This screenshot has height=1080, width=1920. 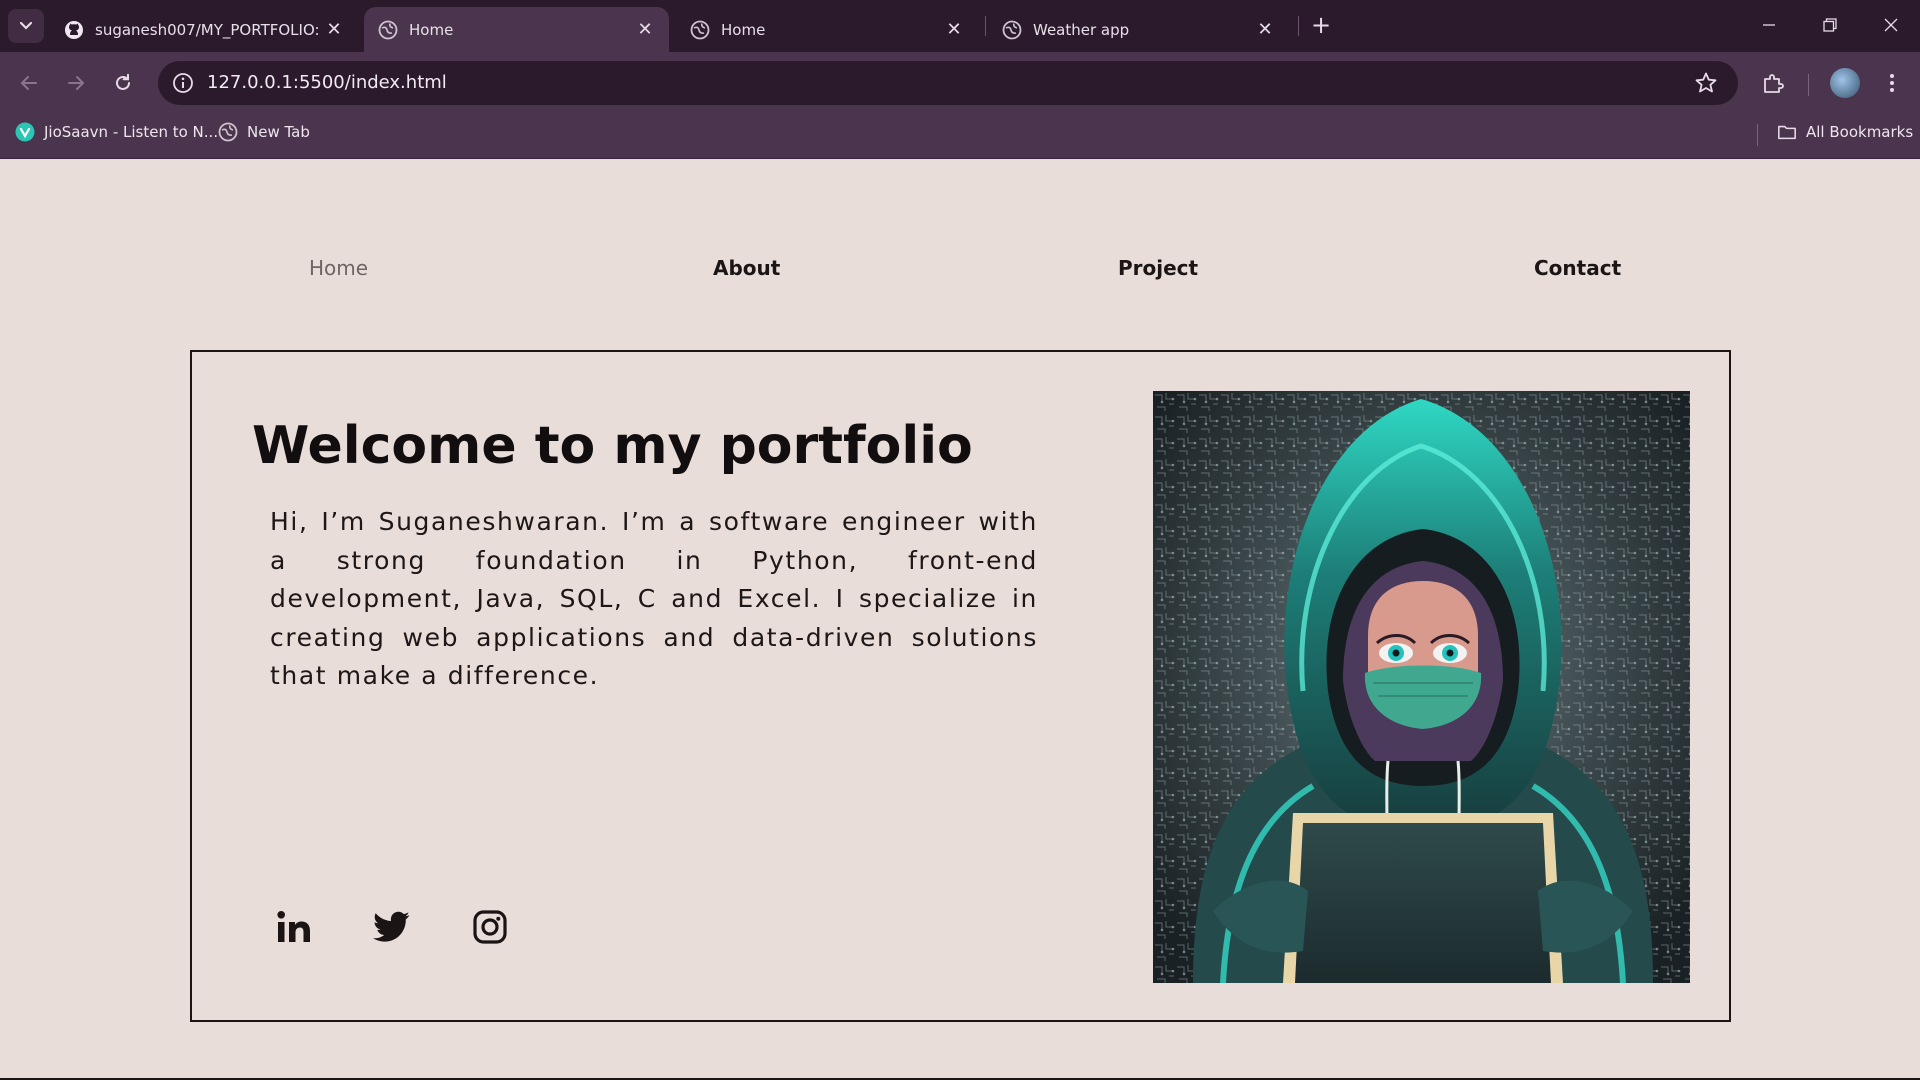 What do you see at coordinates (948, 83) in the screenshot?
I see `address-bar: 127.0.0.1:5500/index.html` at bounding box center [948, 83].